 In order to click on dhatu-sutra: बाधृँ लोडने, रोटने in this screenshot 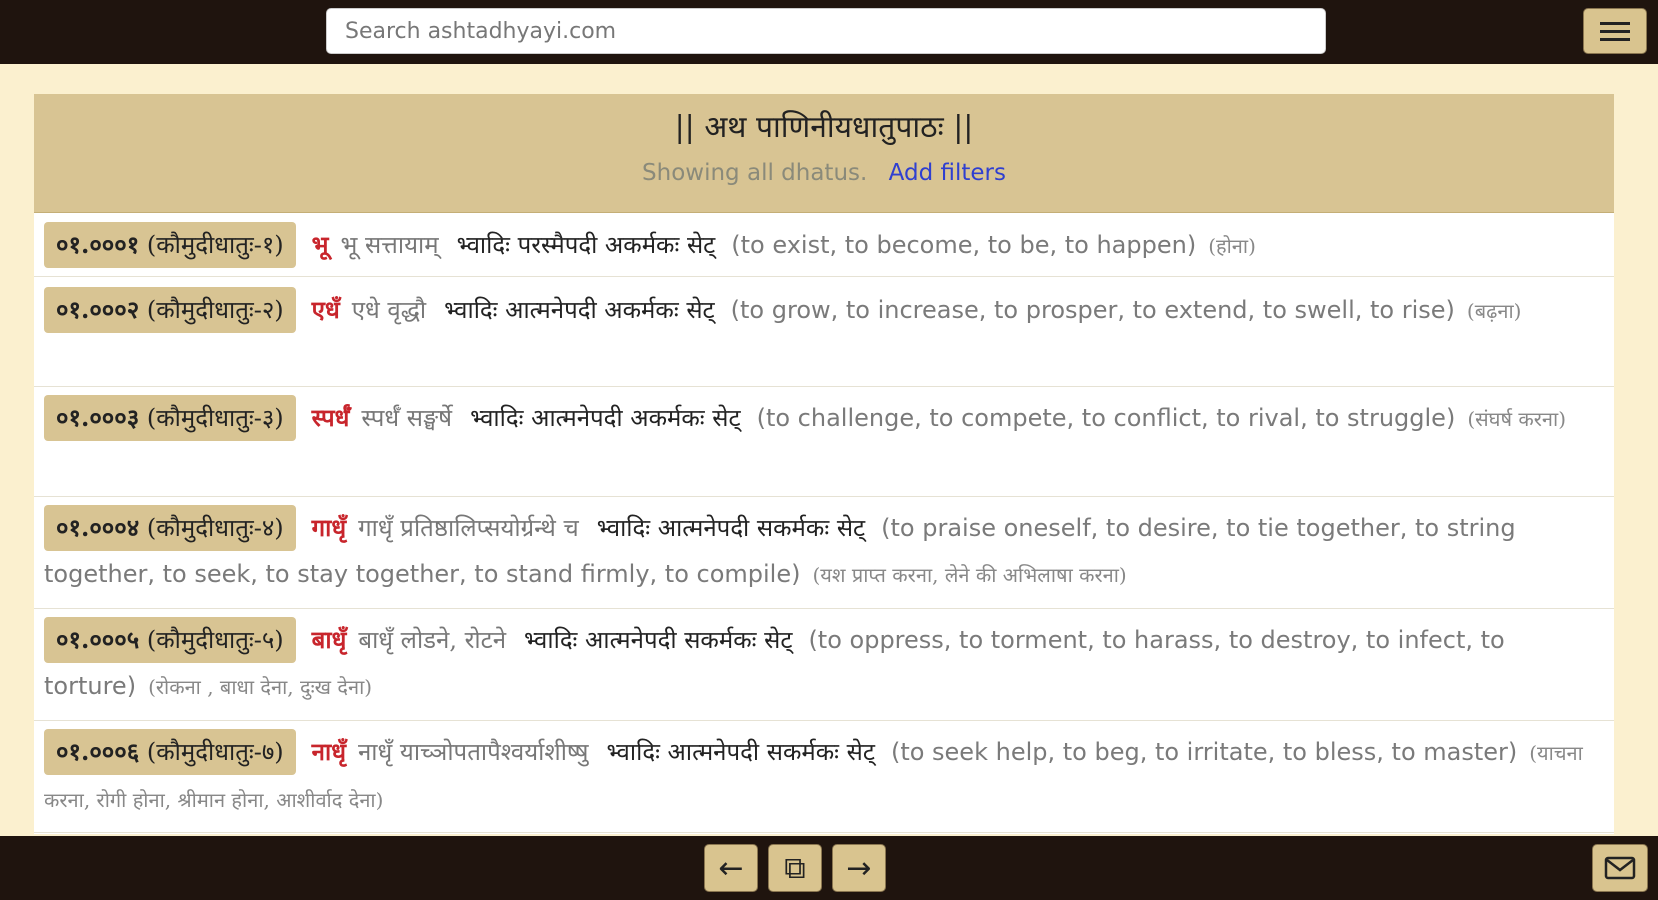, I will do `click(432, 640)`.